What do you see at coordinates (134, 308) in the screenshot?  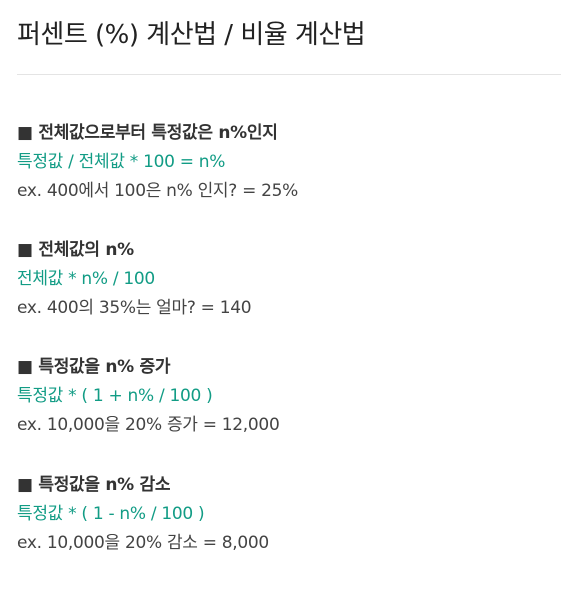 I see `section-example: ex. 400의 35%는 얼마? = 140` at bounding box center [134, 308].